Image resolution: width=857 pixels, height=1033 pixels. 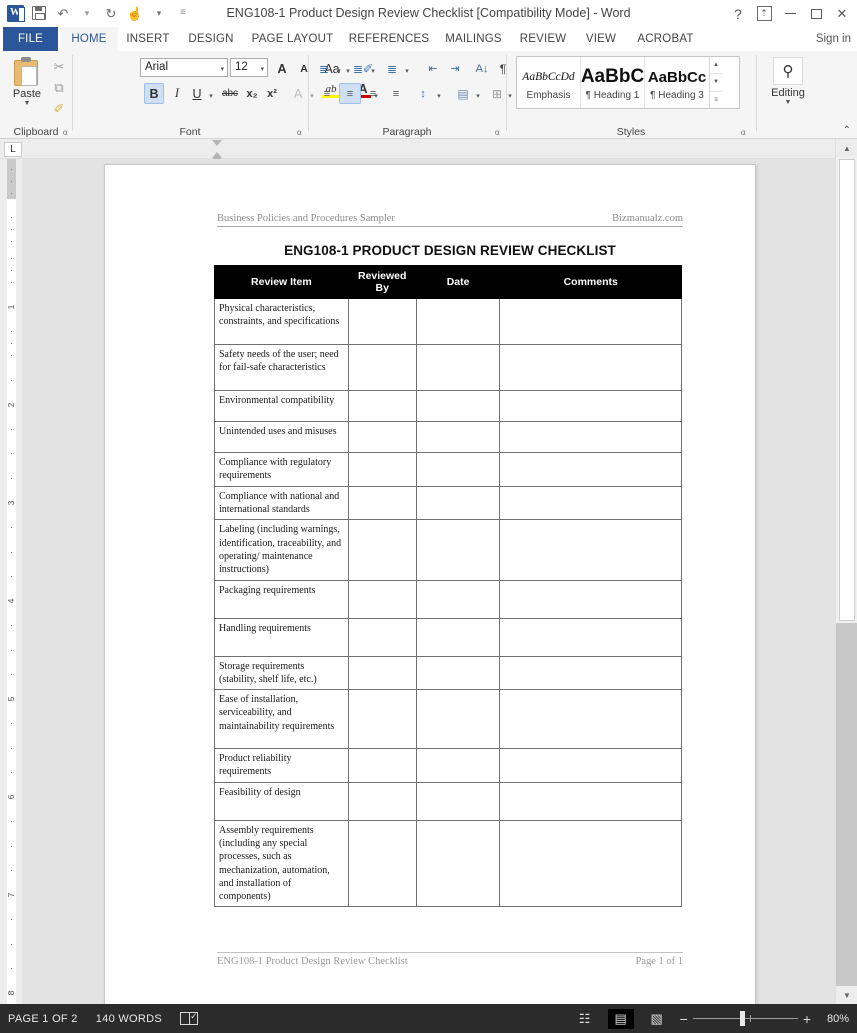 I want to click on cell-review-item: Environmental compatibility, so click(x=281, y=406).